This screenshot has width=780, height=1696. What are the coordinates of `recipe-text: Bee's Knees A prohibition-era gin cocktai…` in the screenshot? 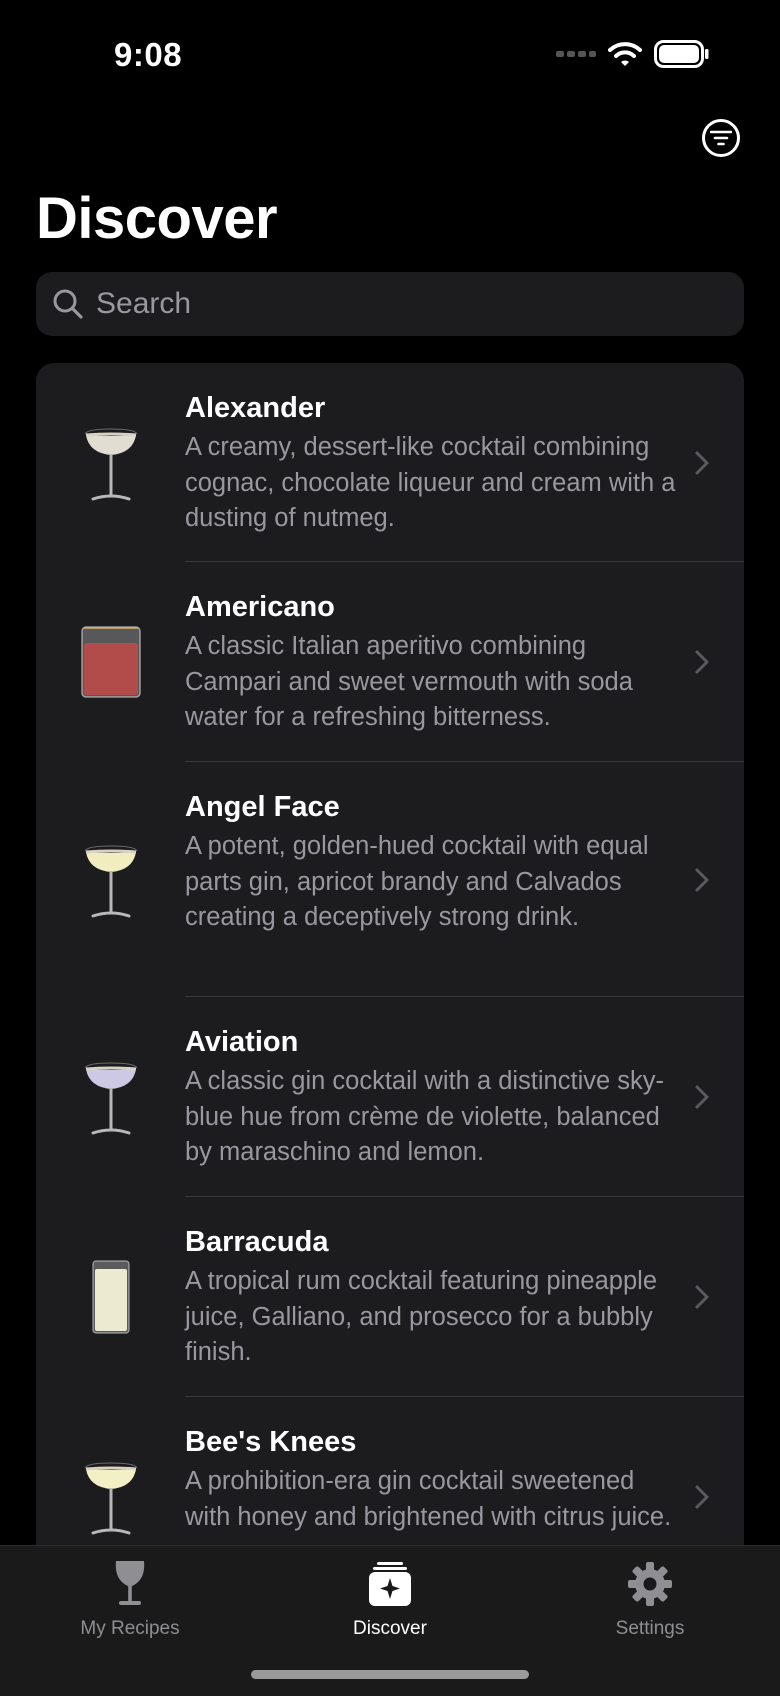 It's located at (464, 1480).